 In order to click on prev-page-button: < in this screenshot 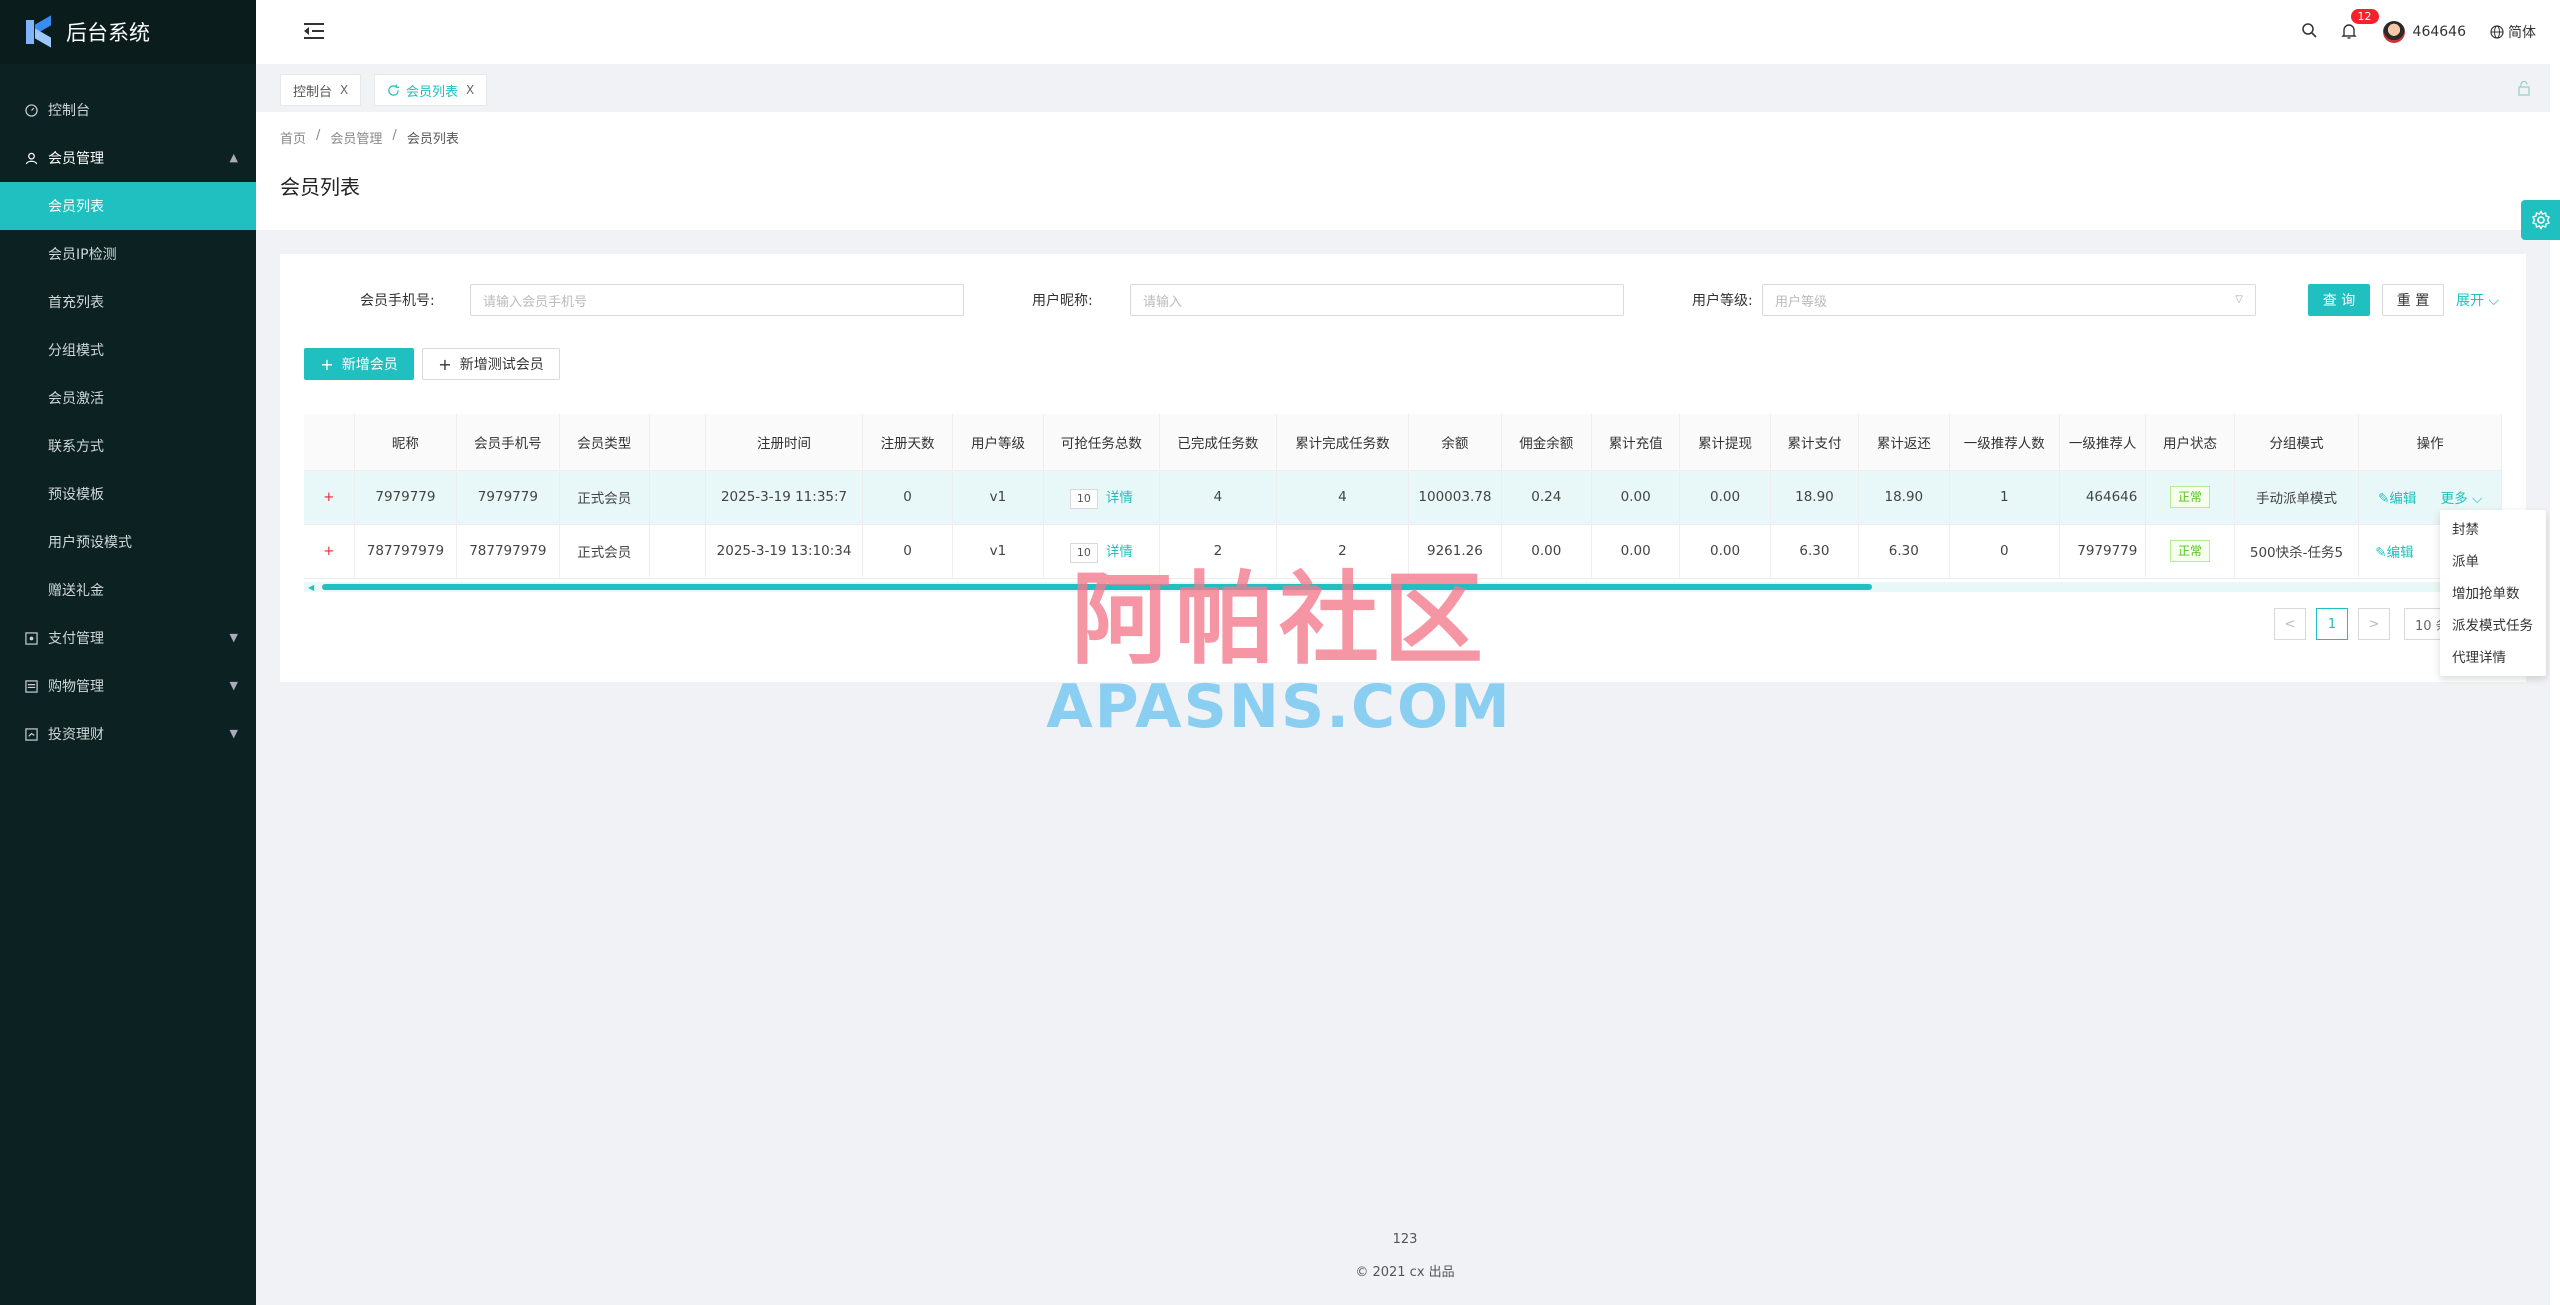, I will do `click(2290, 624)`.